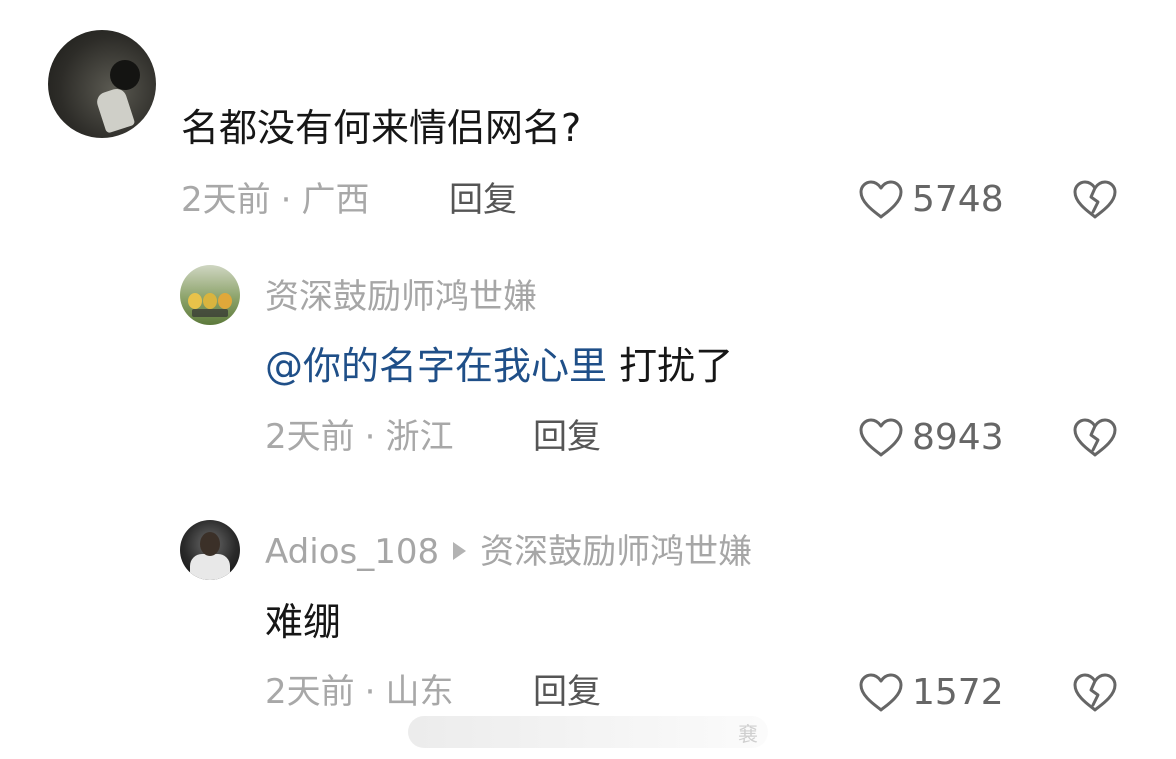 The image size is (1176, 759). Describe the element at coordinates (303, 622) in the screenshot. I see `reply-text: 难绷` at that location.